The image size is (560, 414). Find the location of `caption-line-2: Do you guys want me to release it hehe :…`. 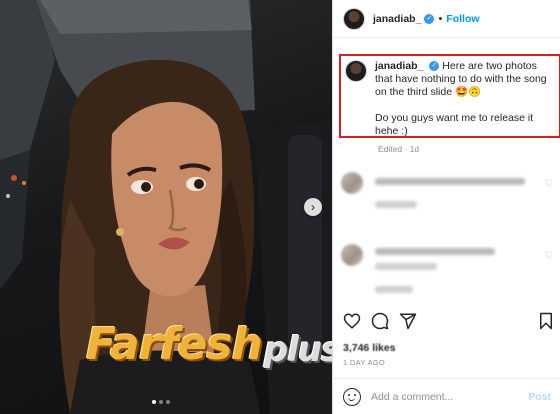

caption-line-2: Do you guys want me to release it hehe :… is located at coordinates (454, 124).